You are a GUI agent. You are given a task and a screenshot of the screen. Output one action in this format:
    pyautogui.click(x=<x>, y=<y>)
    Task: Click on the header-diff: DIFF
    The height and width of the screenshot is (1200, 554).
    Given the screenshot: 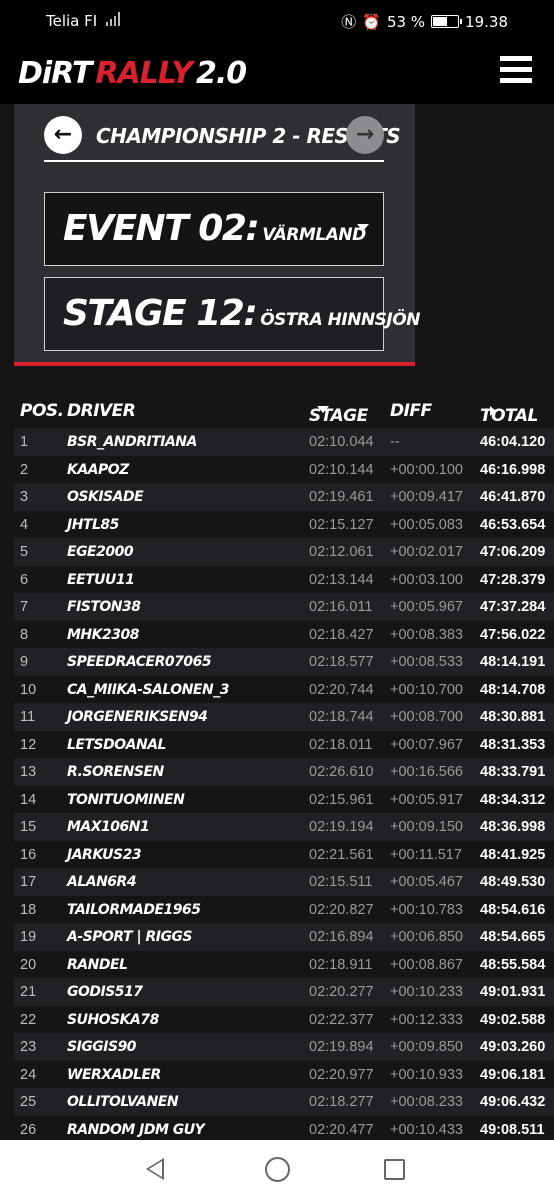 What is the action you would take?
    pyautogui.click(x=411, y=411)
    